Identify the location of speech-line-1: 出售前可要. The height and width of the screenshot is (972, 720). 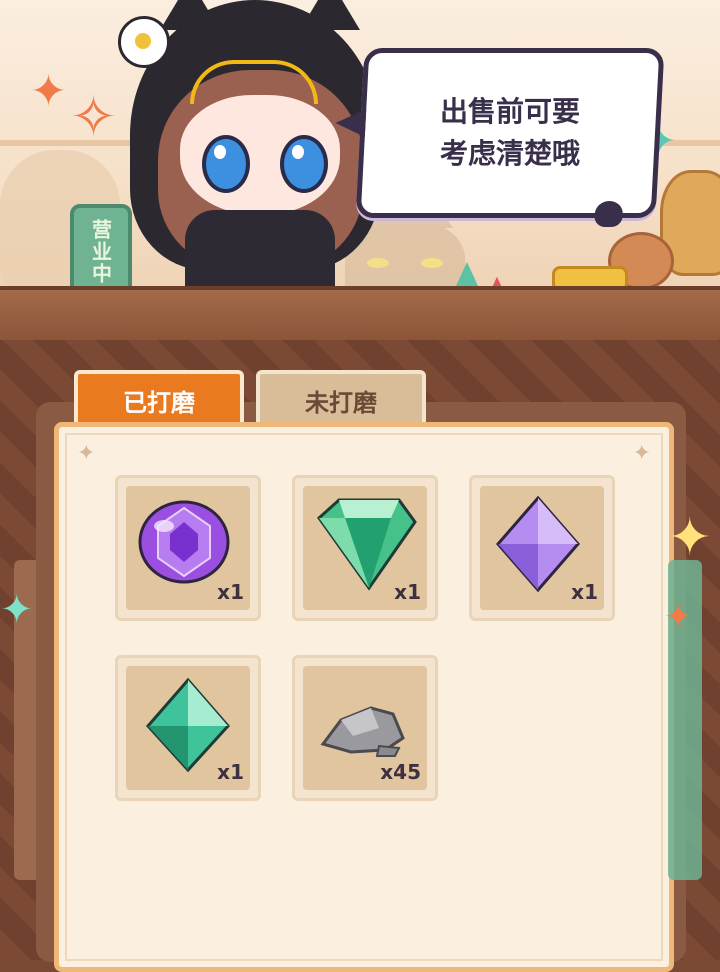
(509, 111).